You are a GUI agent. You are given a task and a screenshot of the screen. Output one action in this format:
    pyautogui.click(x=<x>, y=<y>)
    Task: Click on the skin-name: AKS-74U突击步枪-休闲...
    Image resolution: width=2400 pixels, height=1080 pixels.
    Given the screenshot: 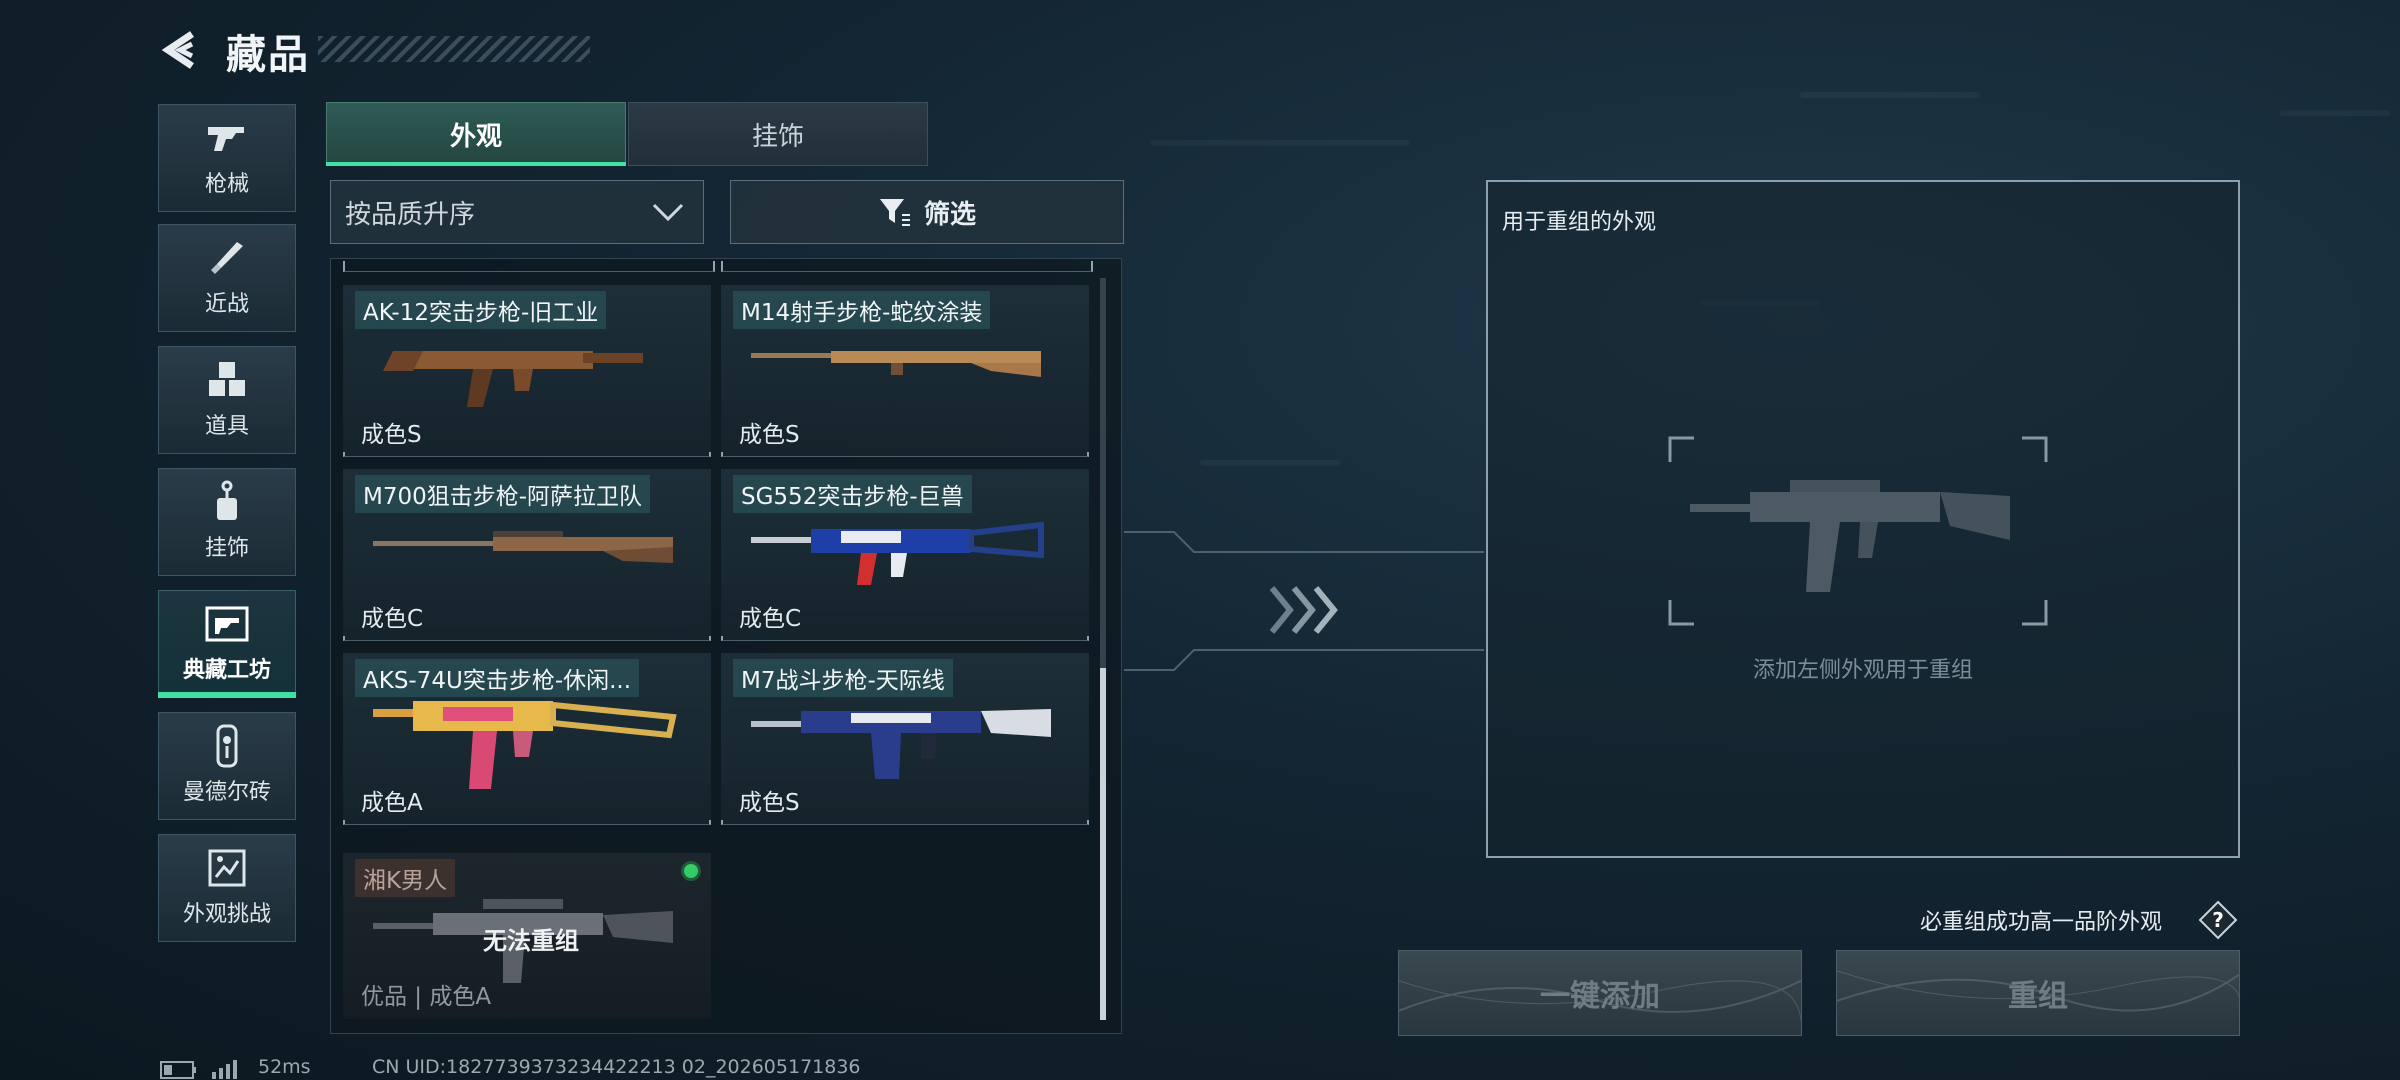 What is the action you would take?
    pyautogui.click(x=497, y=678)
    